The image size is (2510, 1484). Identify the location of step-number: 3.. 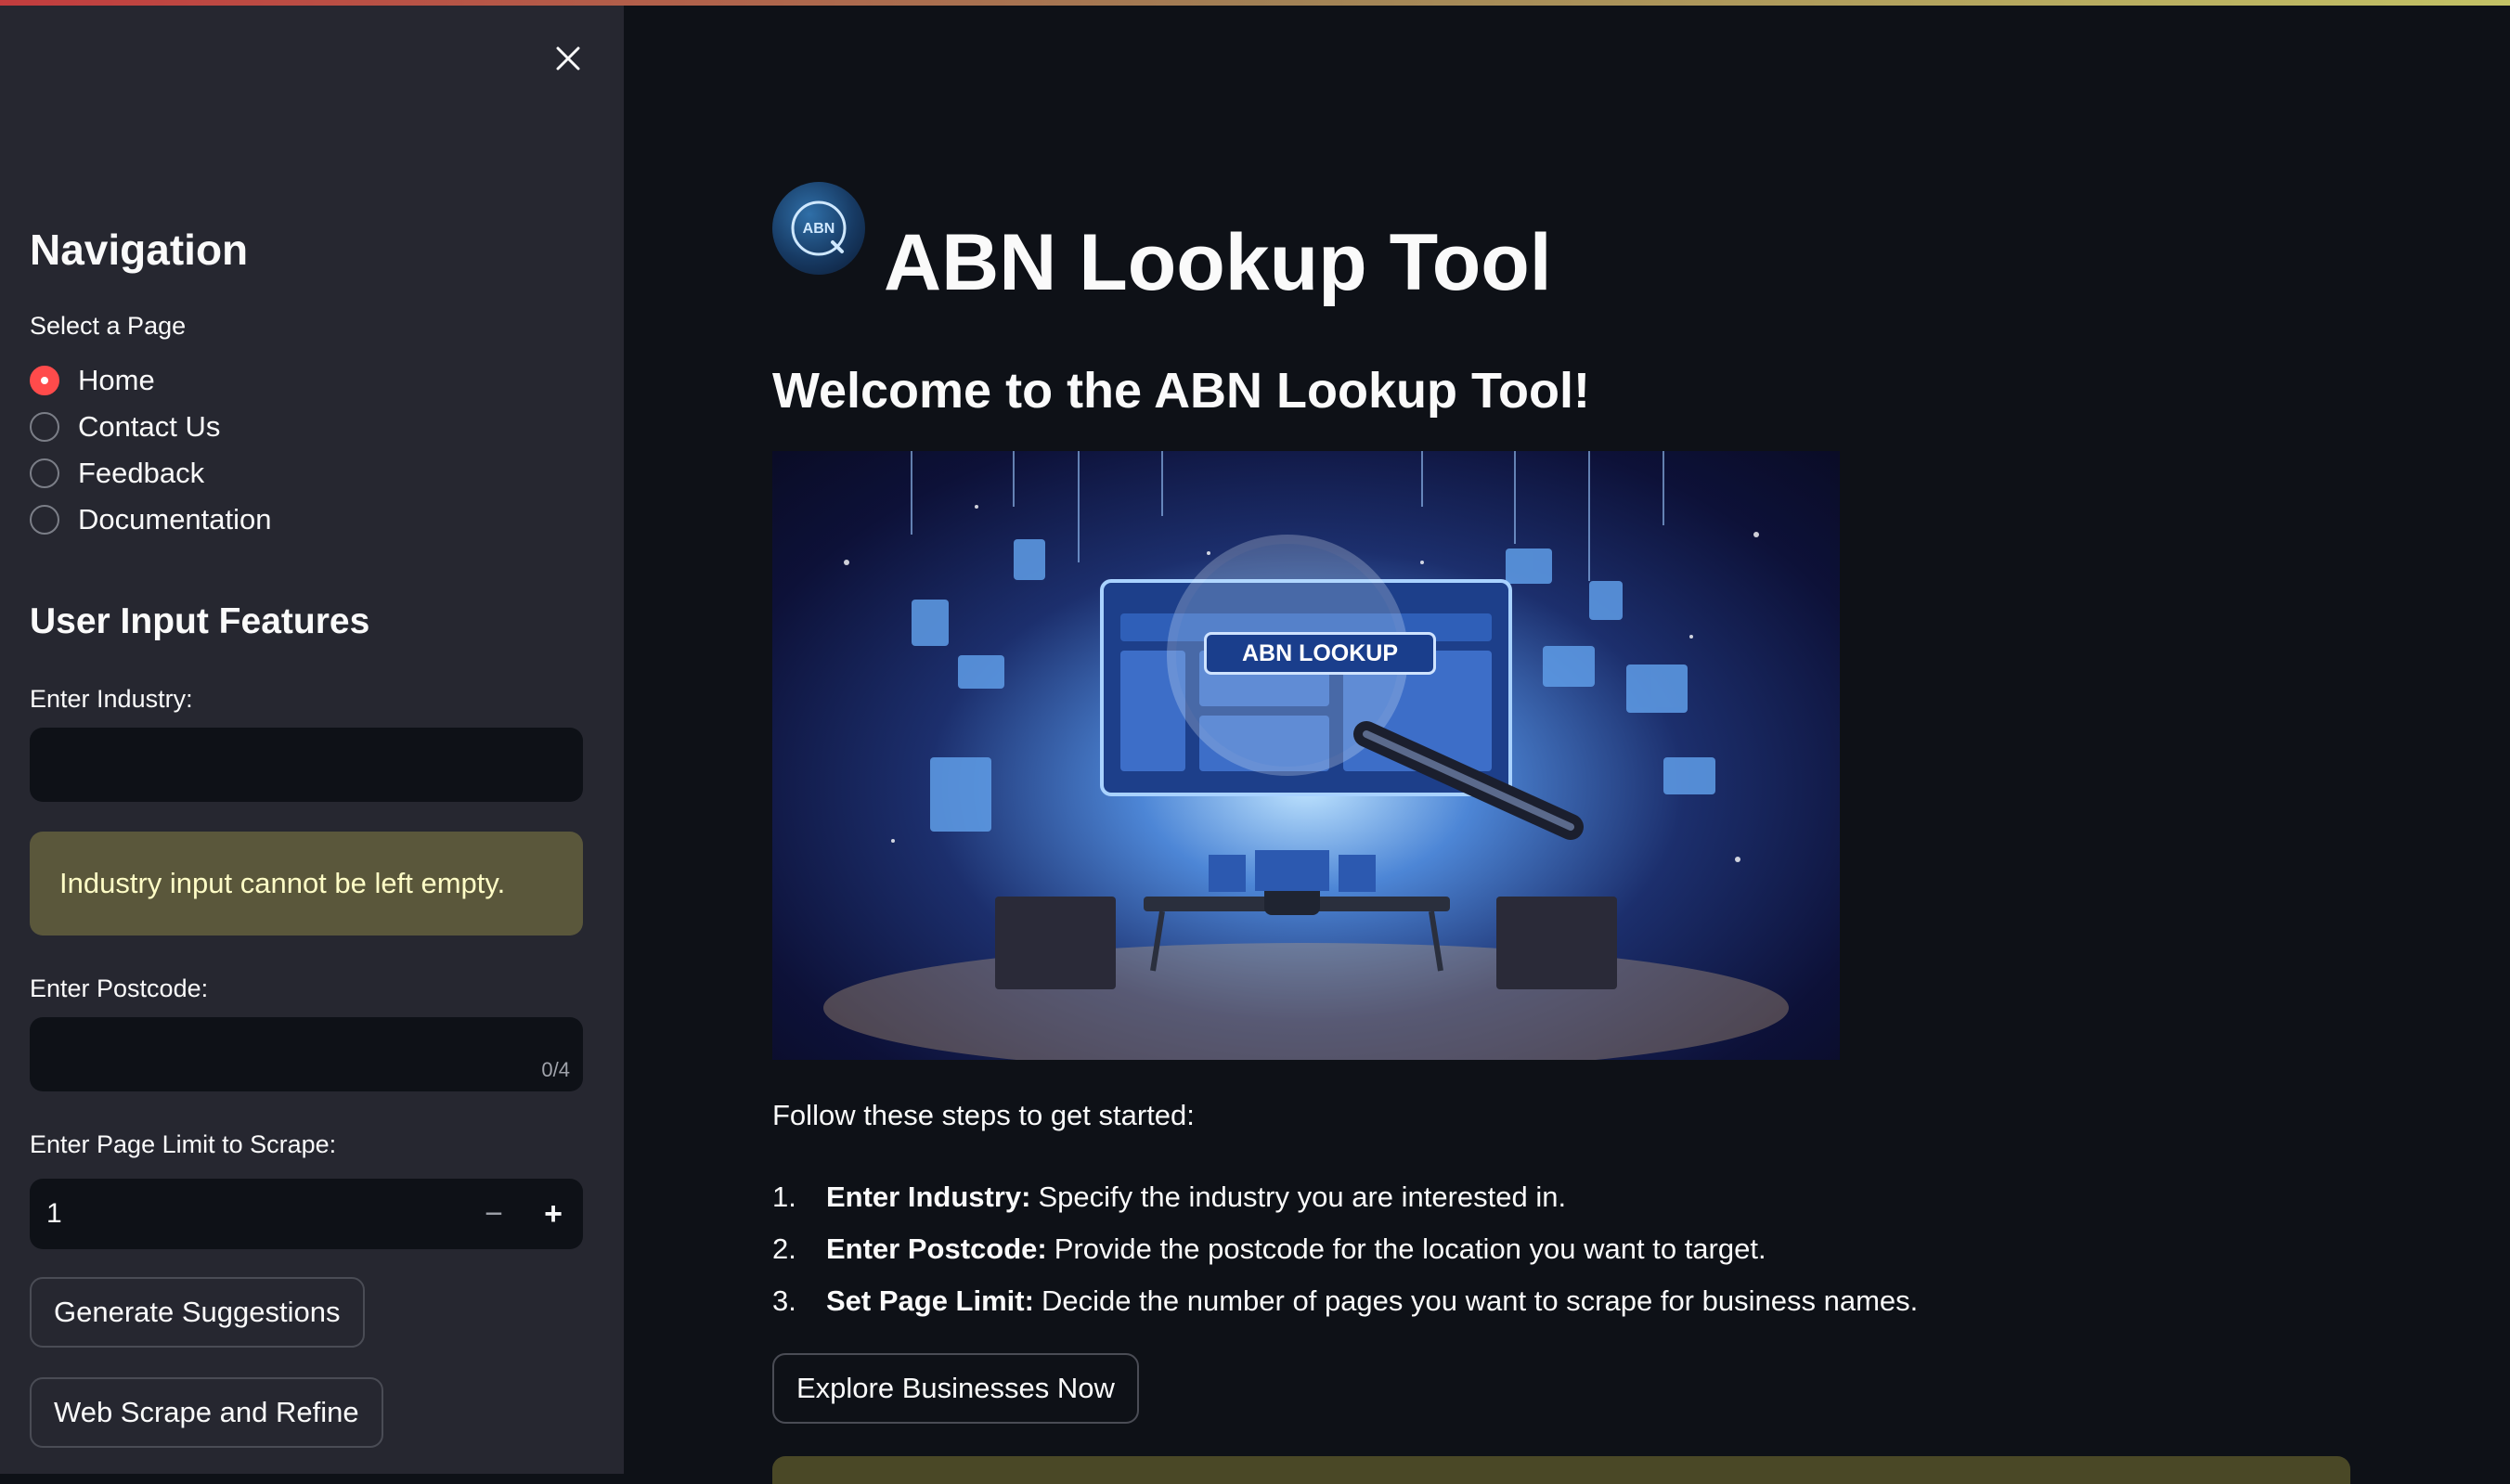
(784, 1301).